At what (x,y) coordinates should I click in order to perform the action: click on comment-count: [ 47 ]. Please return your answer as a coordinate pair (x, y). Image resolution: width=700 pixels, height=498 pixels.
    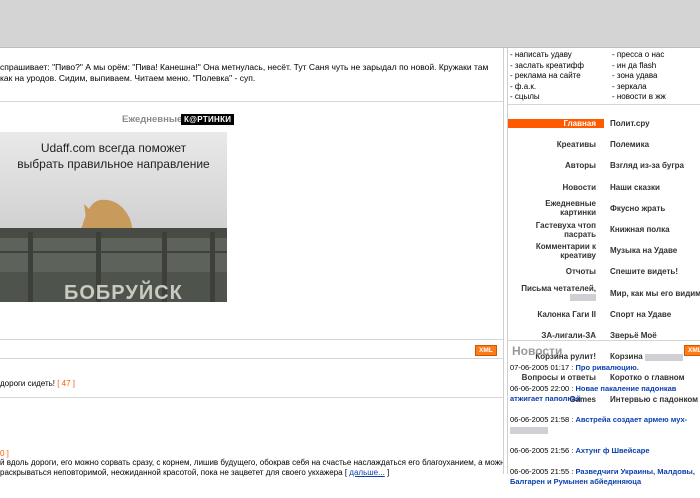
    Looking at the image, I should click on (66, 383).